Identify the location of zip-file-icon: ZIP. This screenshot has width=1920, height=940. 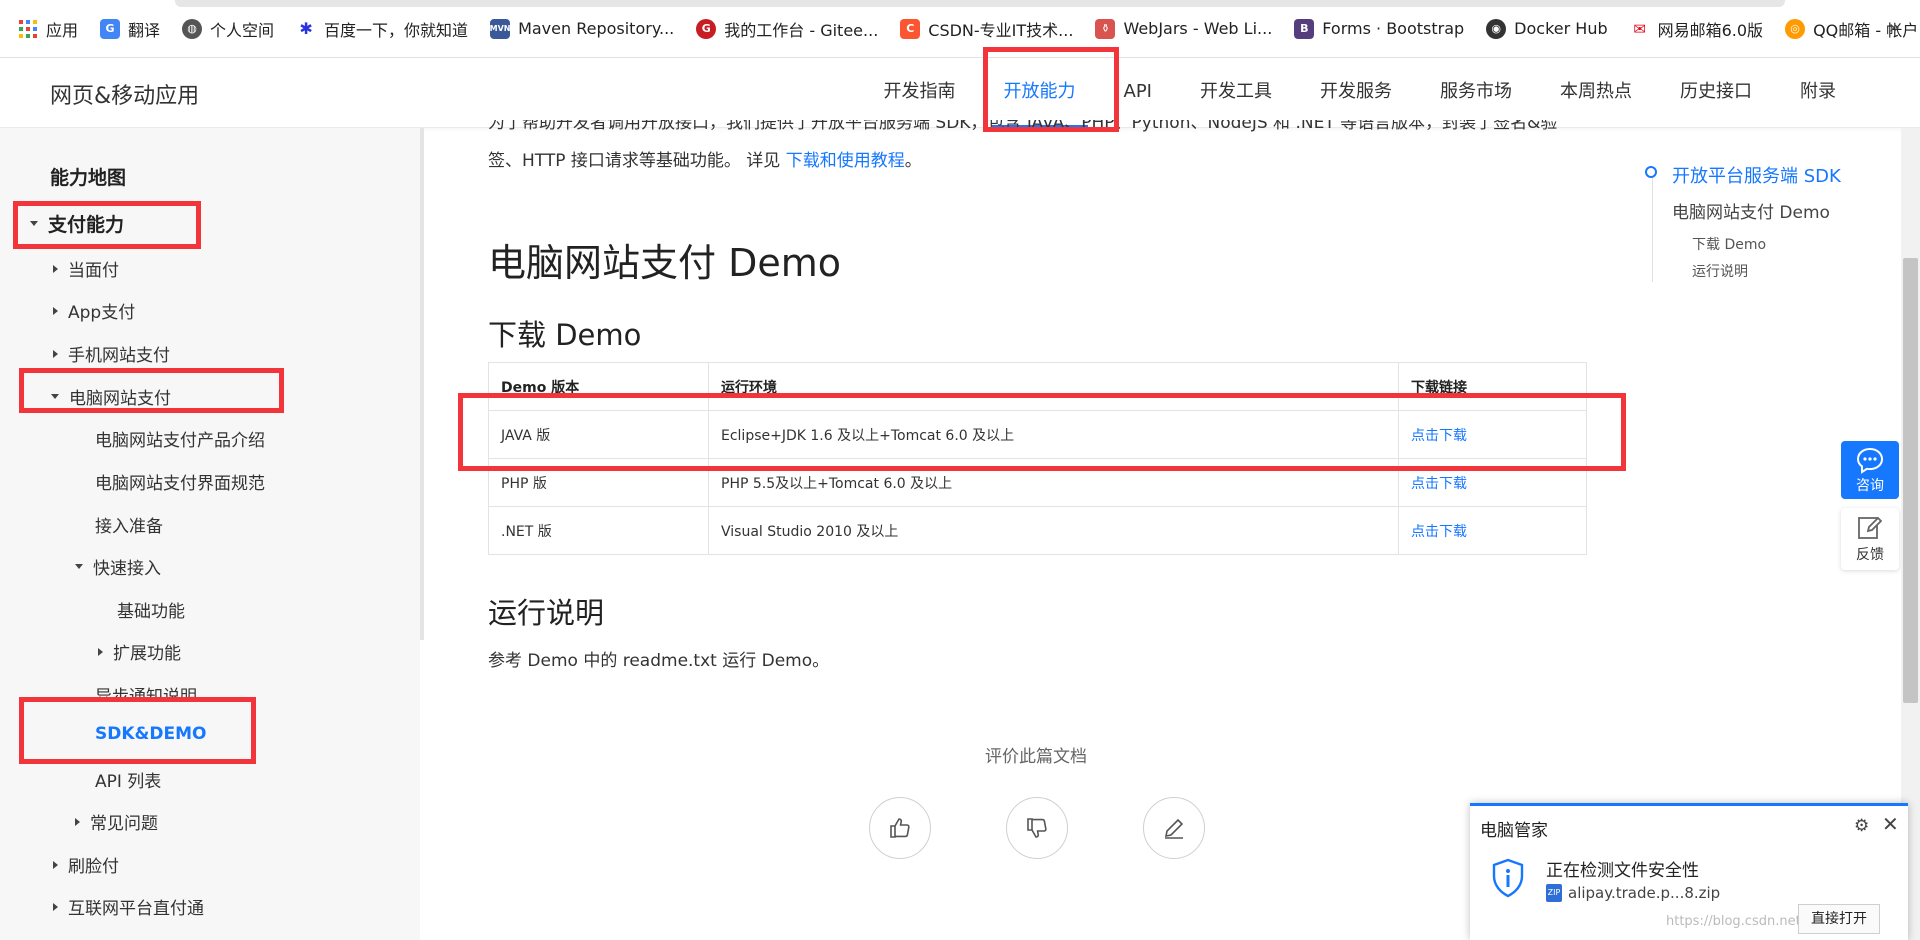
(1554, 893).